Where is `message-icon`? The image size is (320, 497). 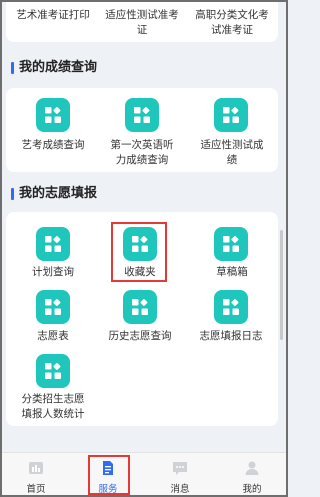 message-icon is located at coordinates (180, 468).